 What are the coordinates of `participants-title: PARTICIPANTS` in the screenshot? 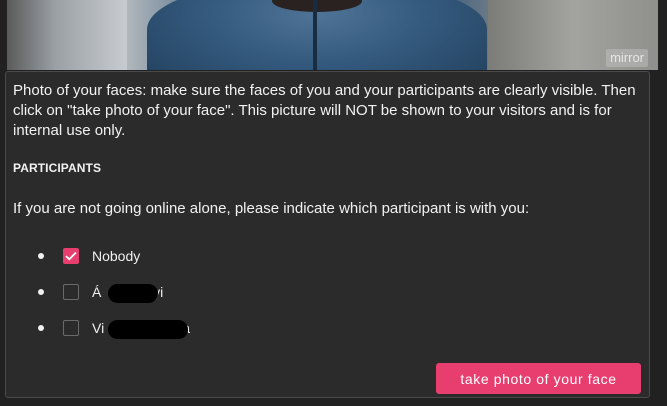 It's located at (57, 168).